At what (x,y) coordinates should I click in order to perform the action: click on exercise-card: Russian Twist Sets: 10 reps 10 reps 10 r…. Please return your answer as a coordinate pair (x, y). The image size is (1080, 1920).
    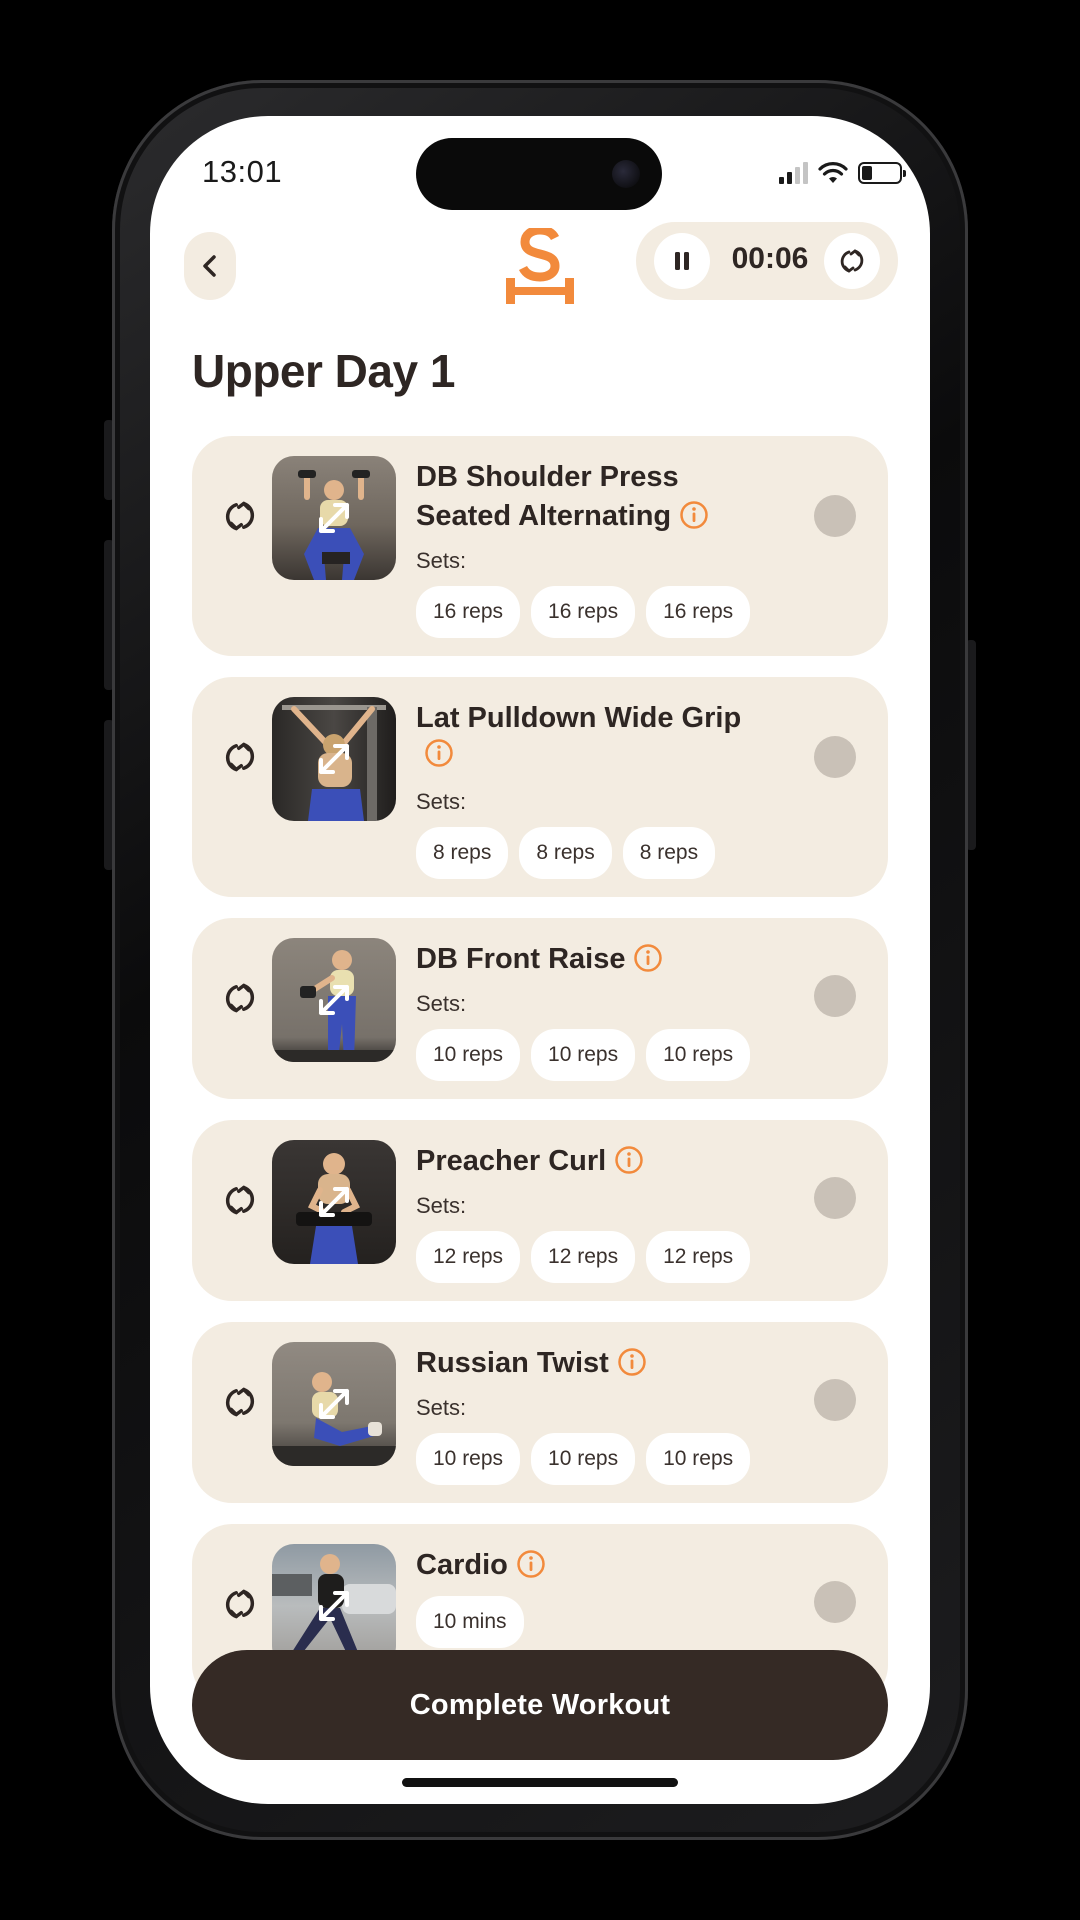
    Looking at the image, I should click on (540, 1412).